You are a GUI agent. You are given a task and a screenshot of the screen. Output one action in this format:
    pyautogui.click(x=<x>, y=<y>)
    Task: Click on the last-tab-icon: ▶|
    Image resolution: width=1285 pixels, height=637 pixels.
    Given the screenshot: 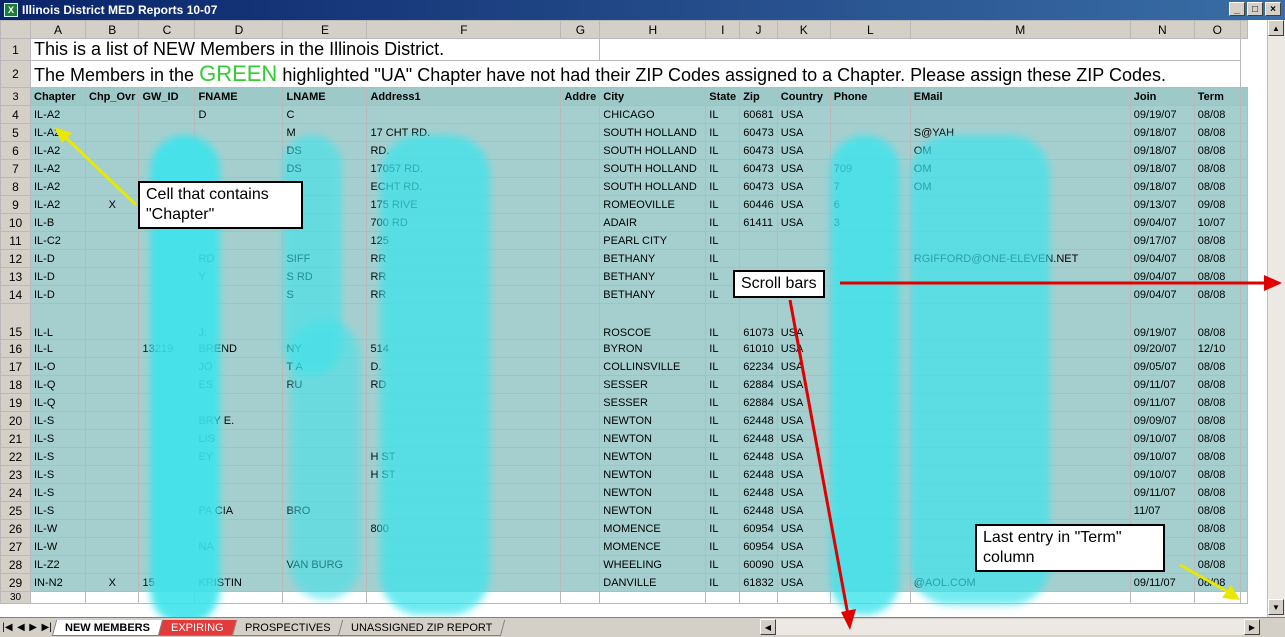 What is the action you would take?
    pyautogui.click(x=46, y=627)
    